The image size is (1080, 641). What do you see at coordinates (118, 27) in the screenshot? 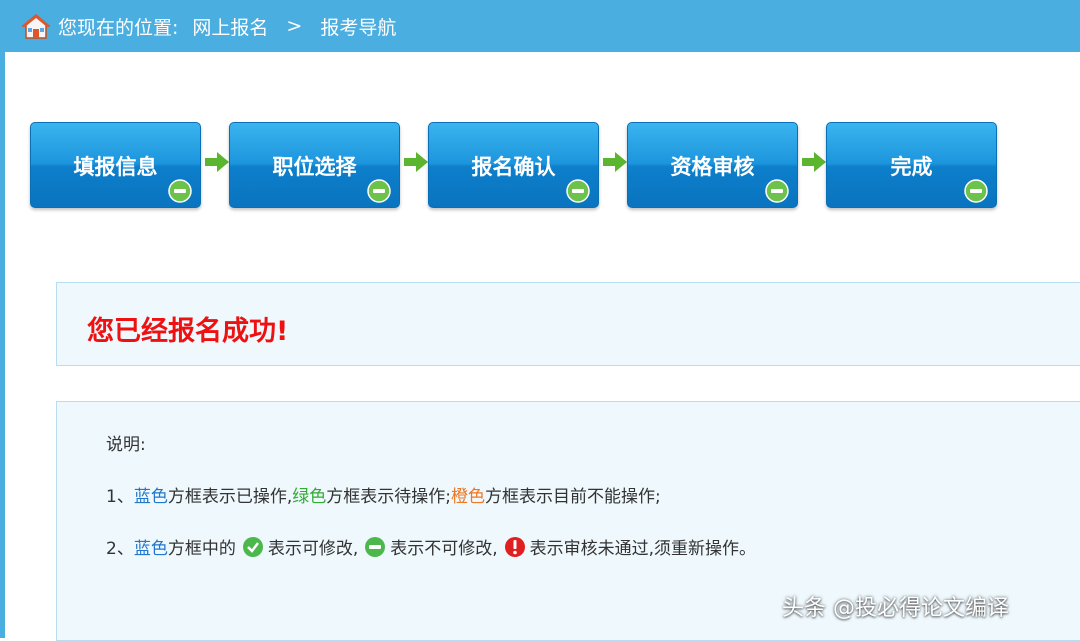
I see `location-label: 您现在的位置:` at bounding box center [118, 27].